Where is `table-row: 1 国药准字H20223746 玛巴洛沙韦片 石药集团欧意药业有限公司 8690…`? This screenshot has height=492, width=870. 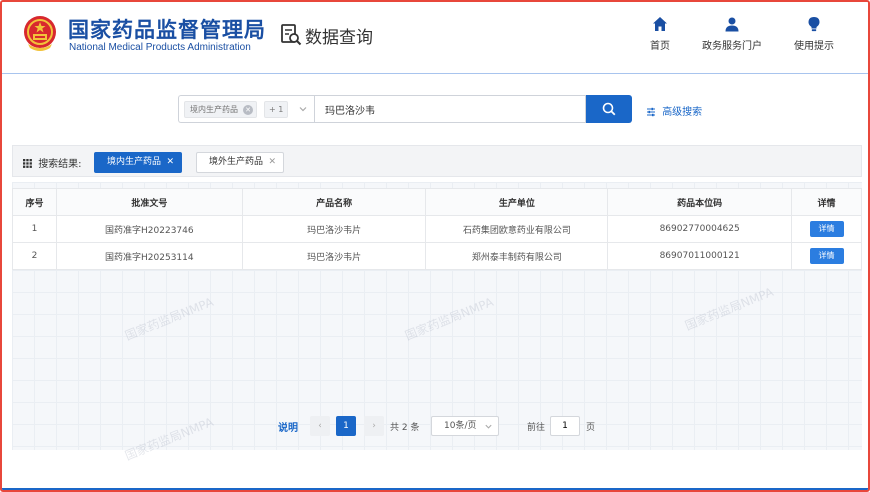
table-row: 1 国药准字H20223746 玛巴洛沙韦片 石药集团欧意药业有限公司 8690… is located at coordinates (437, 229).